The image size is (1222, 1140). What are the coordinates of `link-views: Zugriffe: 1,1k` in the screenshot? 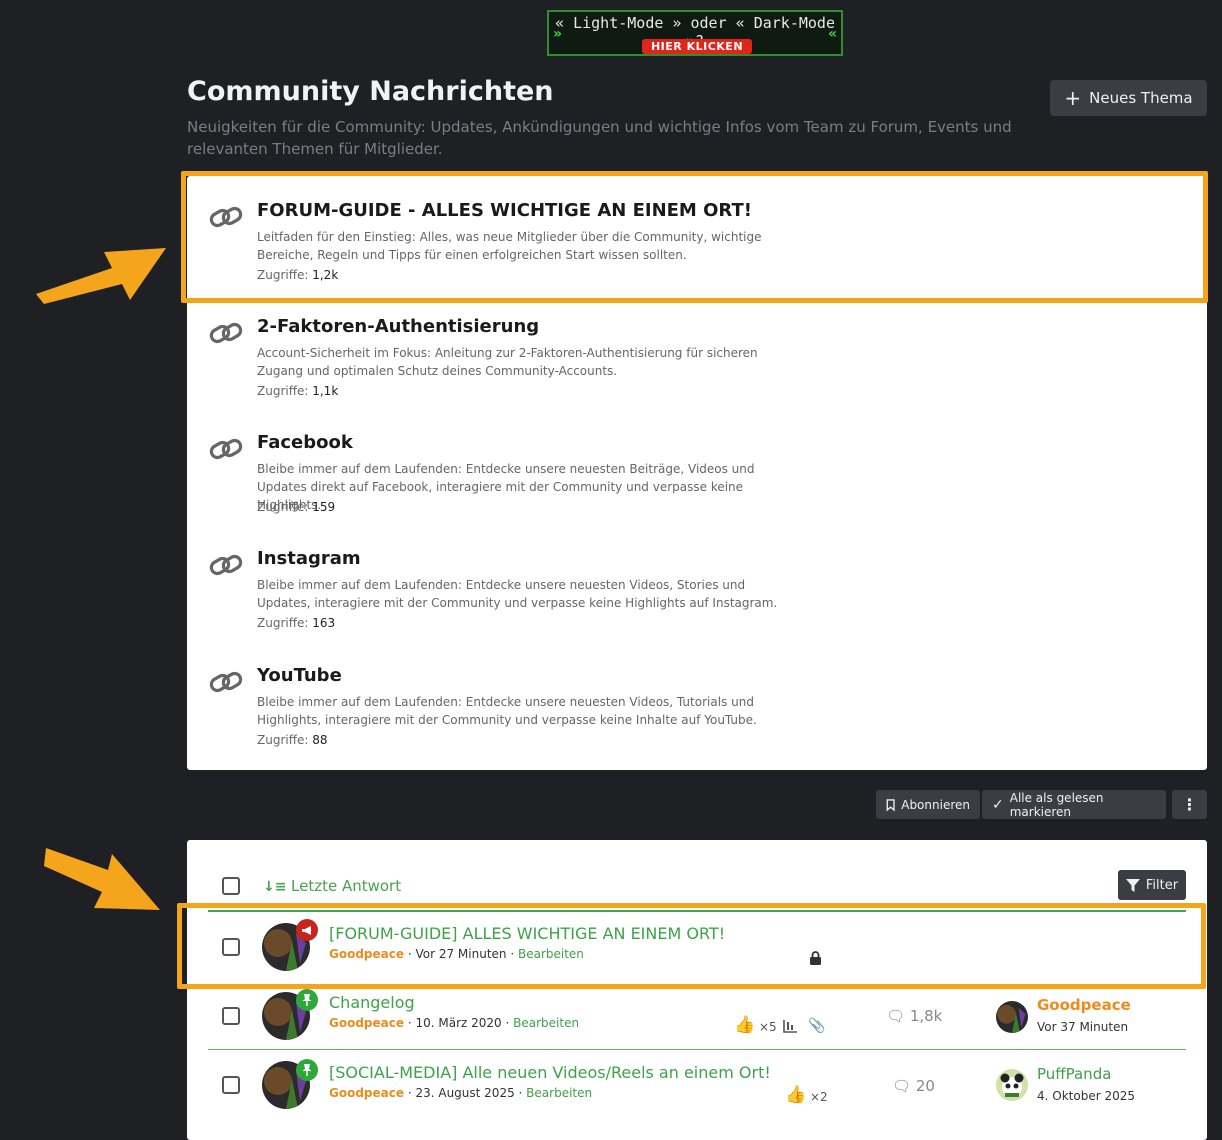 It's located at (298, 391).